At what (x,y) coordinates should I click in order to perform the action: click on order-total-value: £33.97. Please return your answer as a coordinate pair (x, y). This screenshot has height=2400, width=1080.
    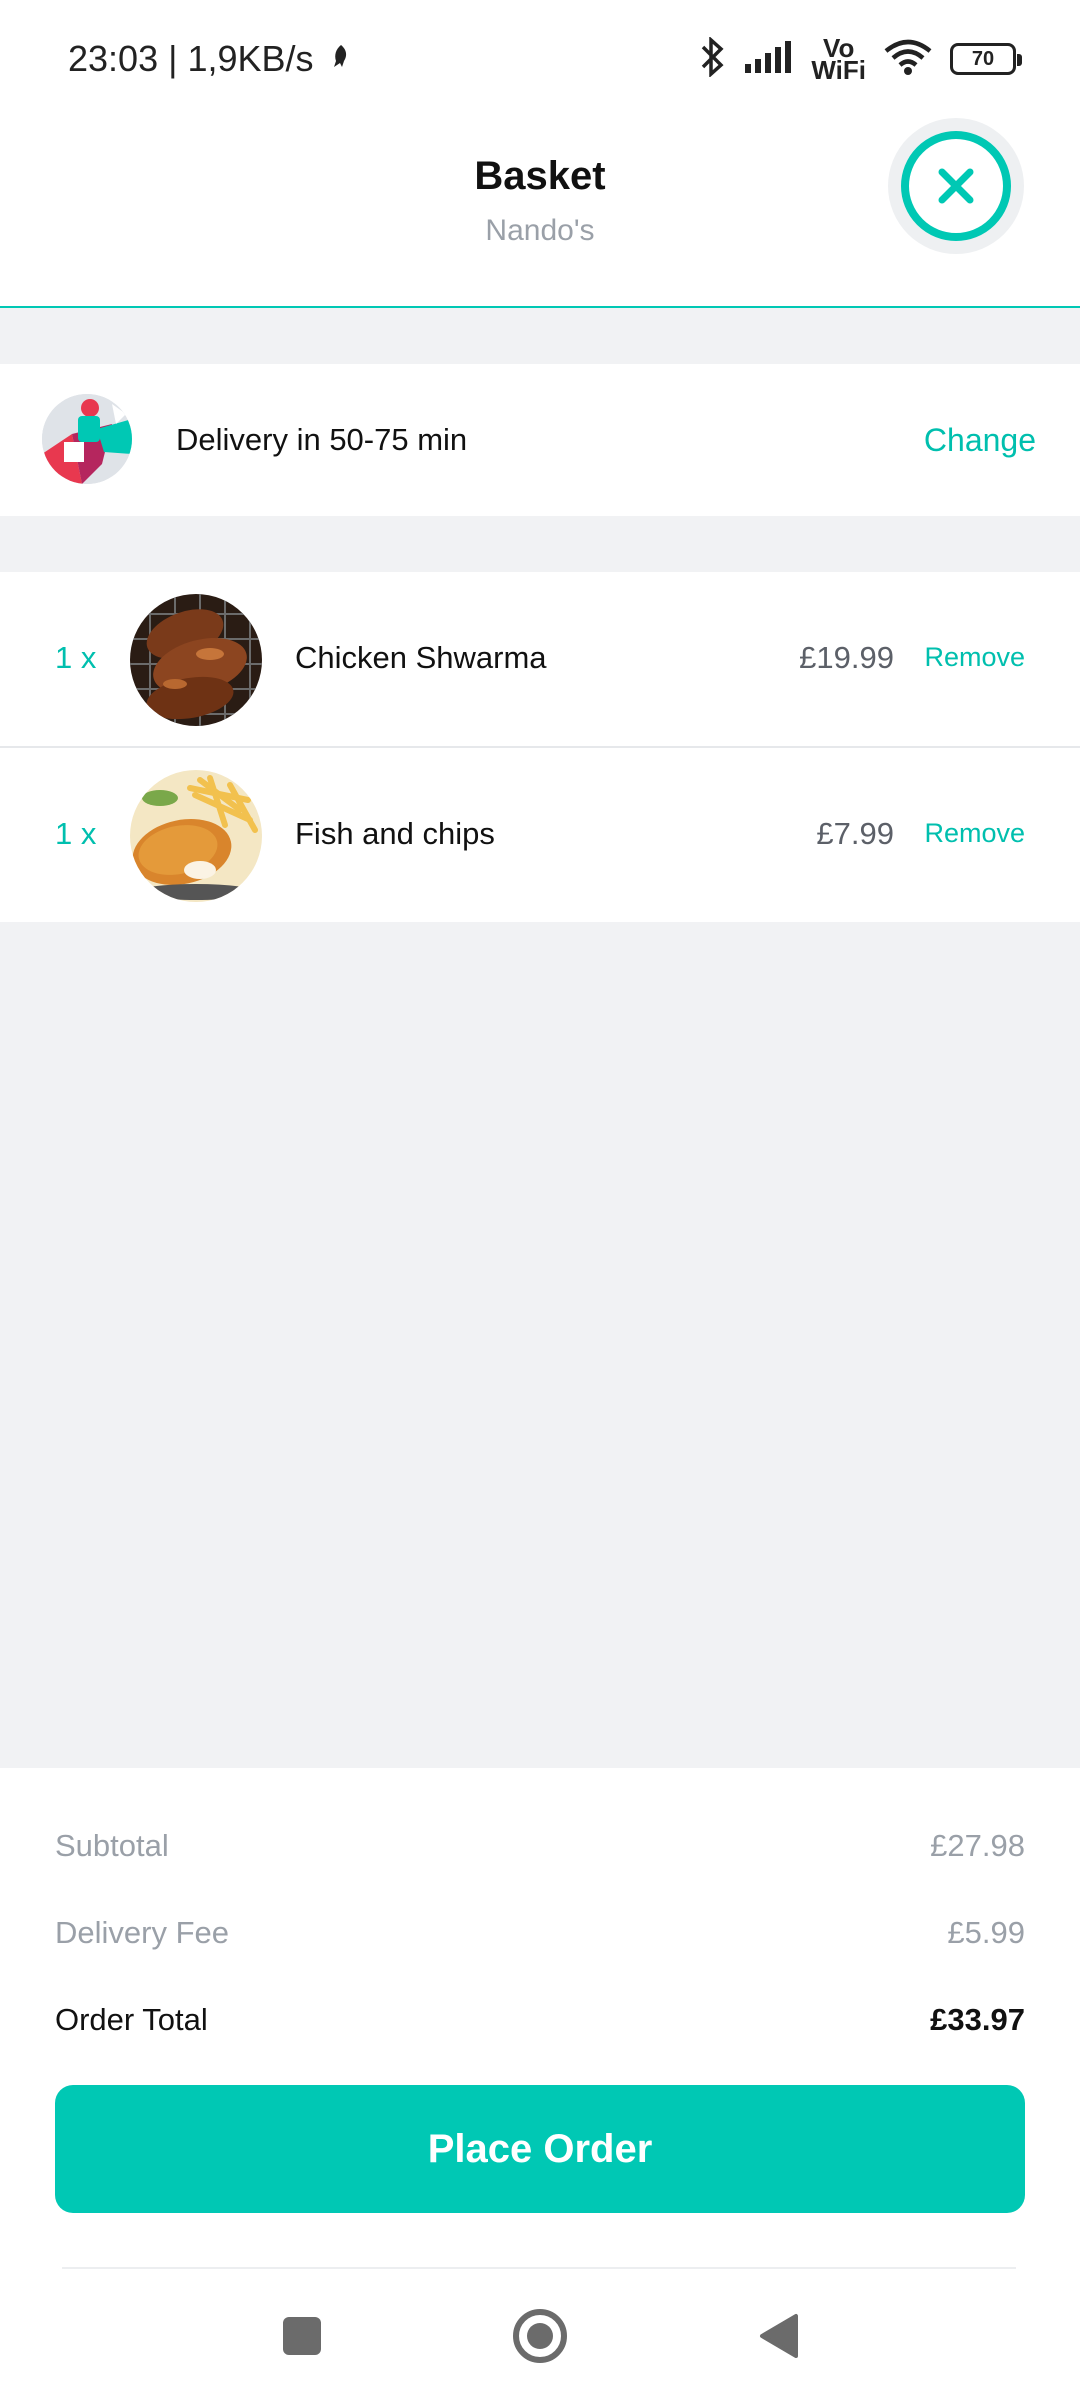
    Looking at the image, I should click on (977, 2019).